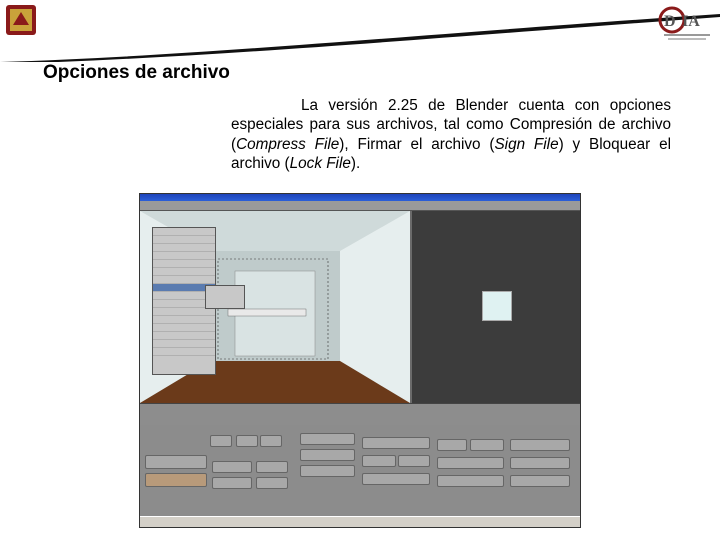 The width and height of the screenshot is (720, 540). I want to click on slide-header: D IA, so click(360, 31).